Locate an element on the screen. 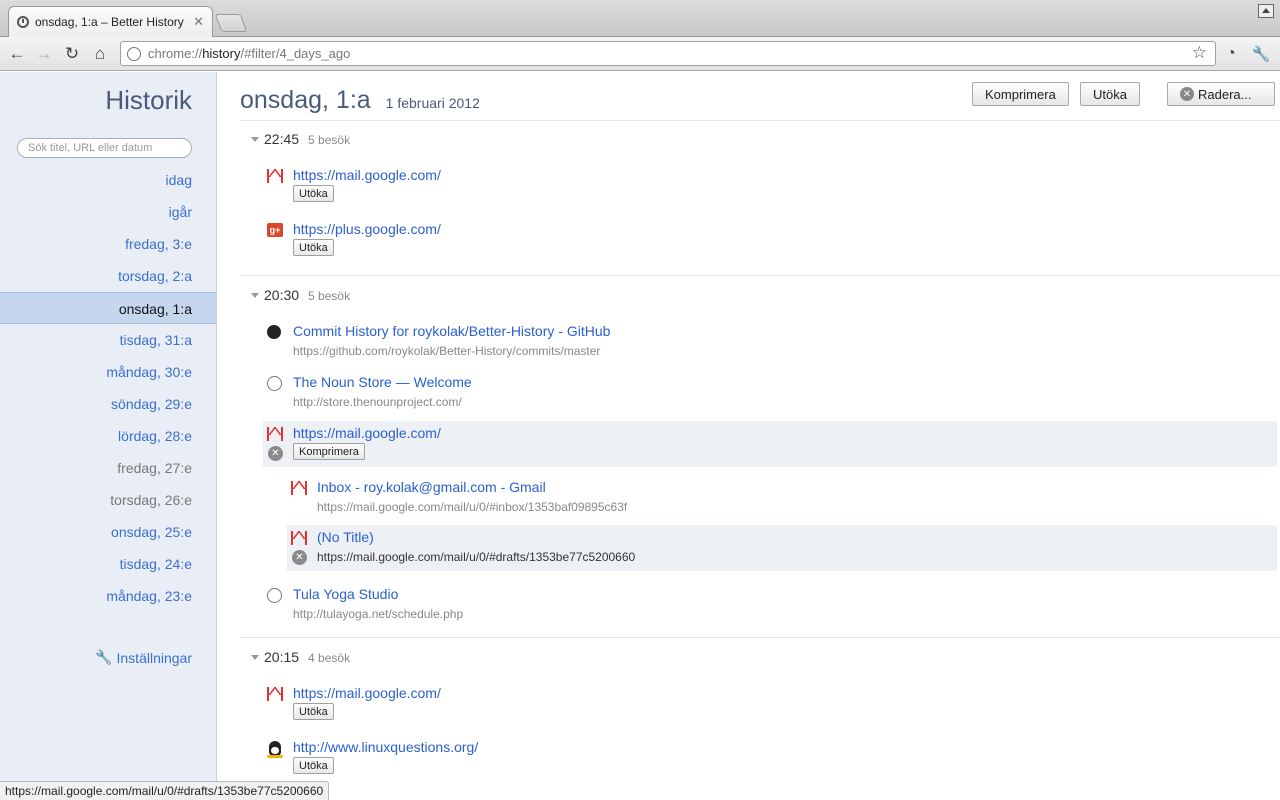  time-slot-header: 20:30 5 besök is located at coordinates (300, 295).